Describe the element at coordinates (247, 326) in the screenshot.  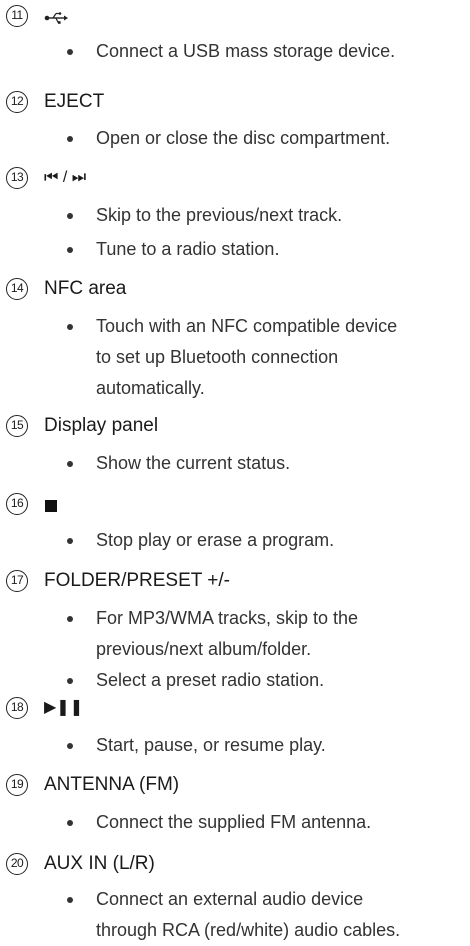
I see `bullet-text: Touch with an NFC compatible device` at that location.